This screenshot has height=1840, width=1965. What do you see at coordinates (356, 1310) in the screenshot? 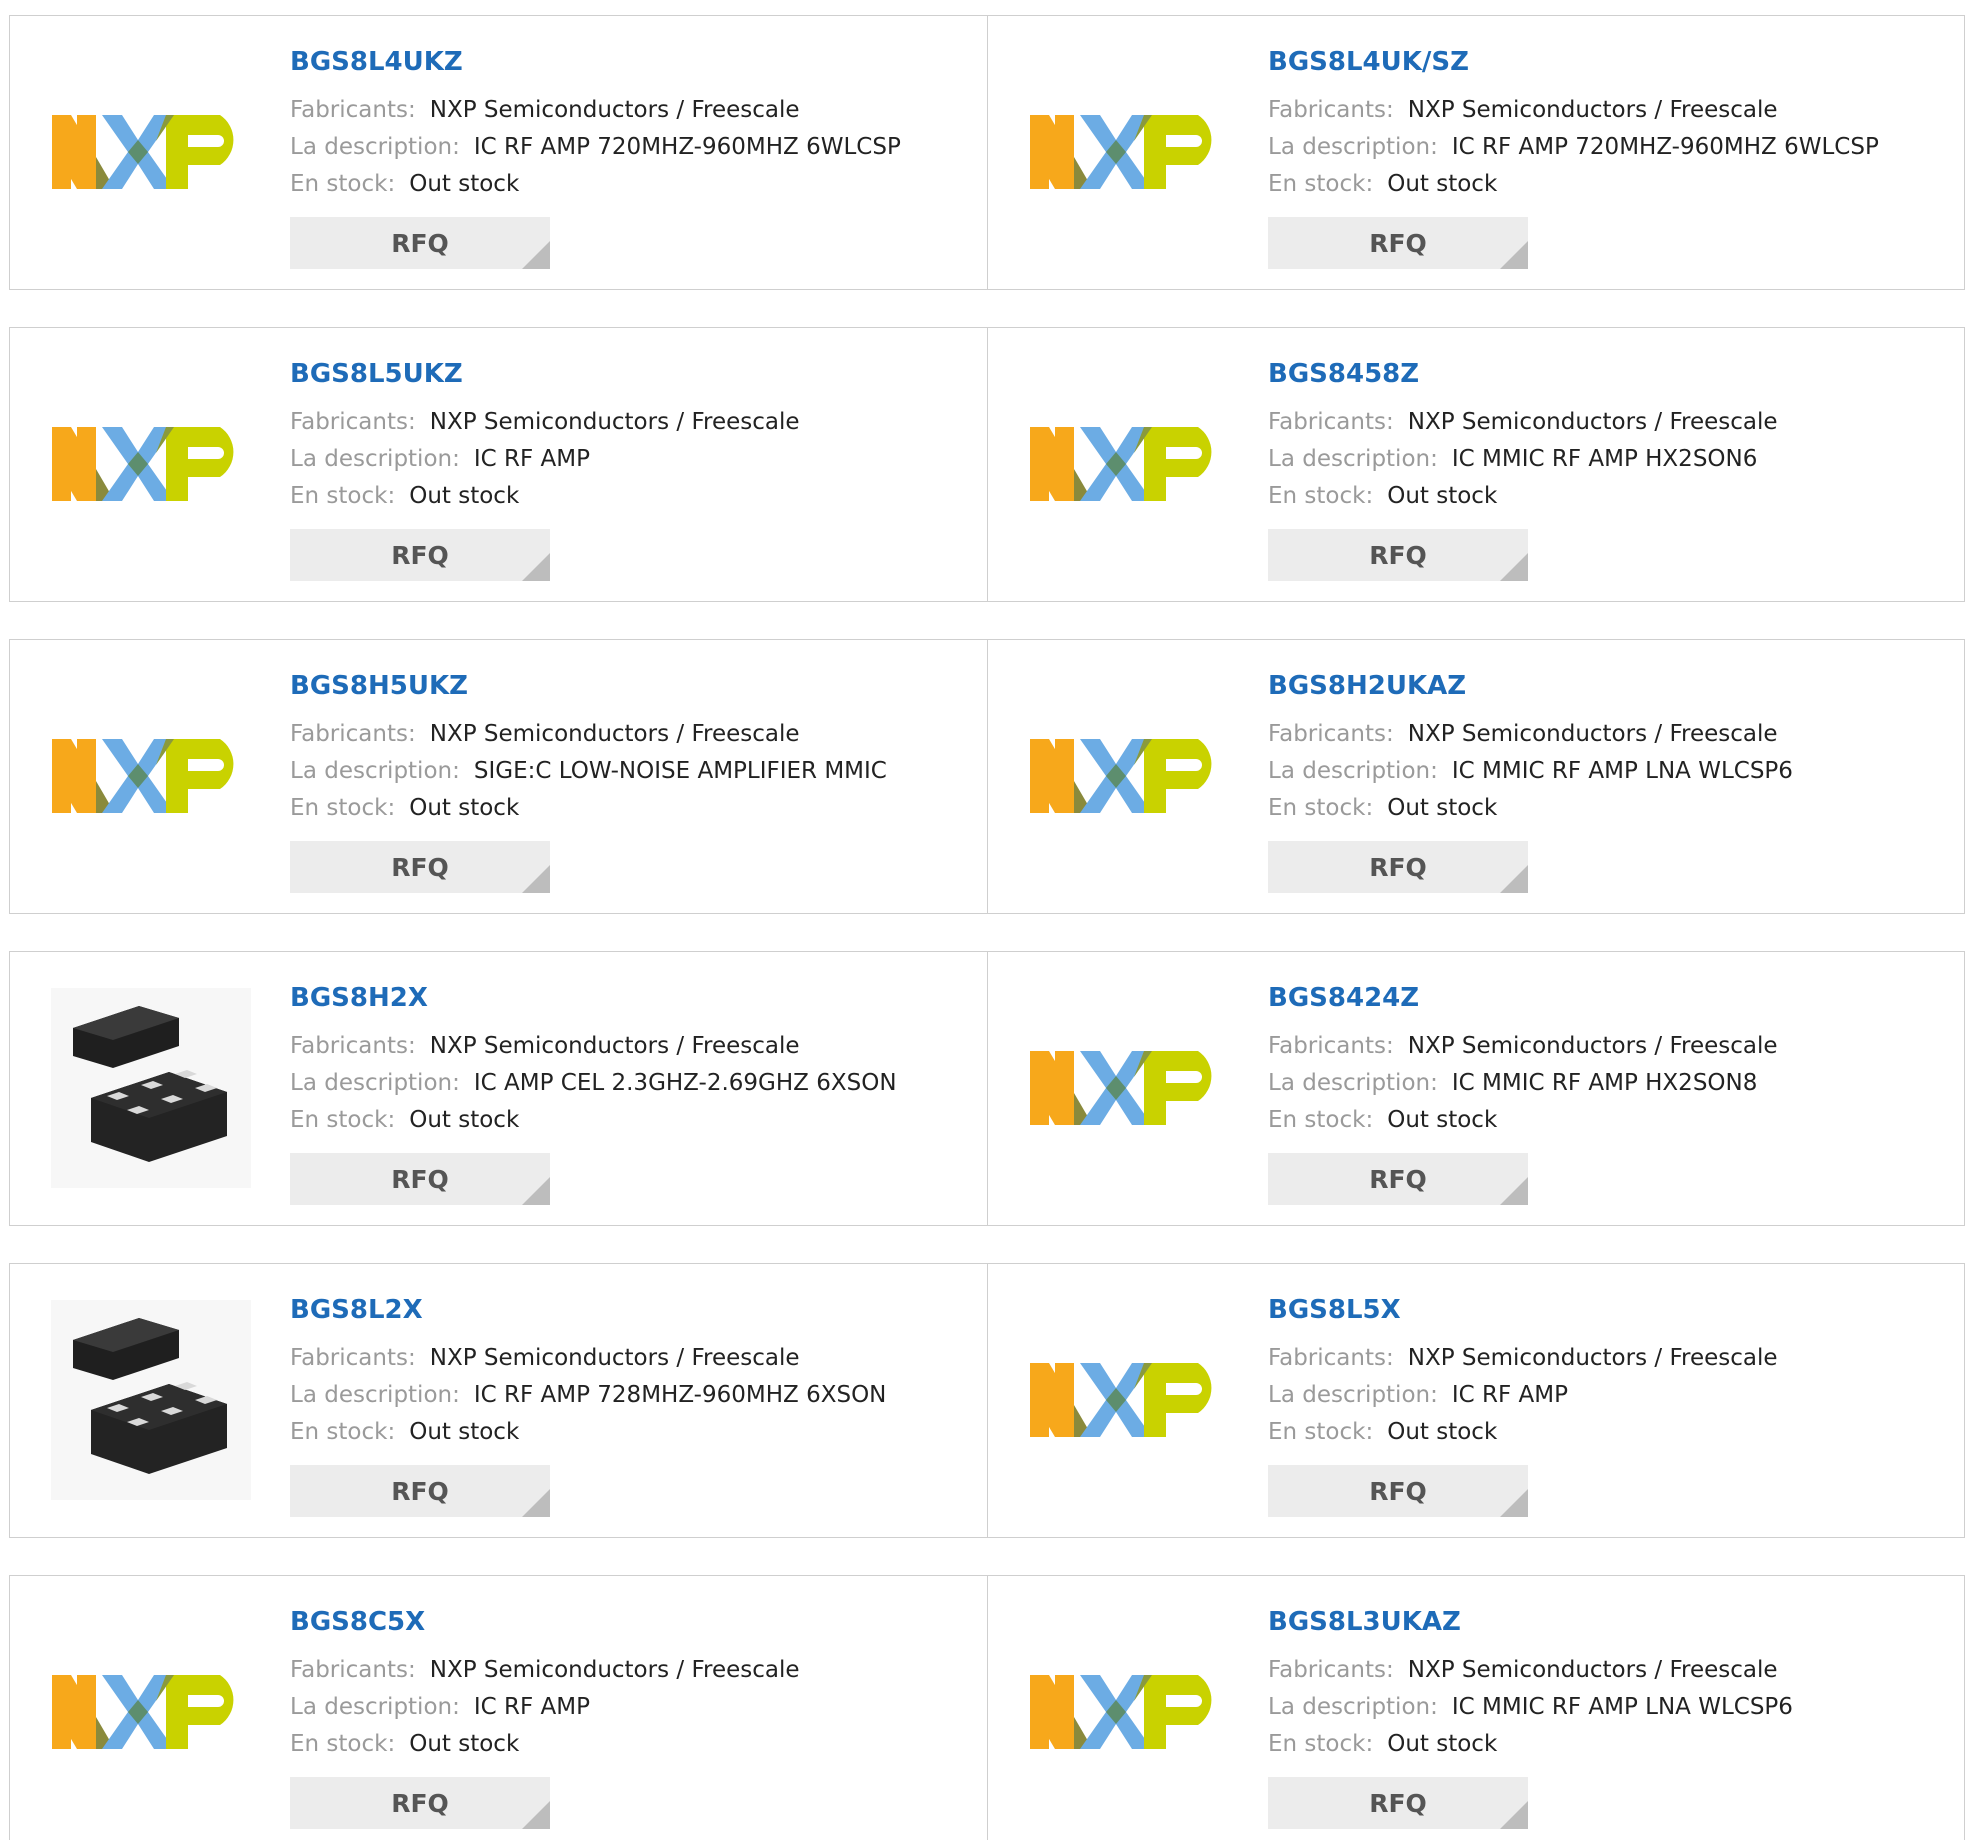
I see `part-number-link: BGS8L2X` at bounding box center [356, 1310].